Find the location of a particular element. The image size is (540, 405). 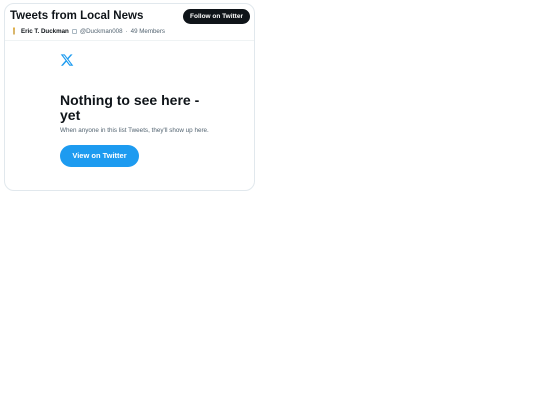

list-title: Tweets from Local News is located at coordinates (77, 16).